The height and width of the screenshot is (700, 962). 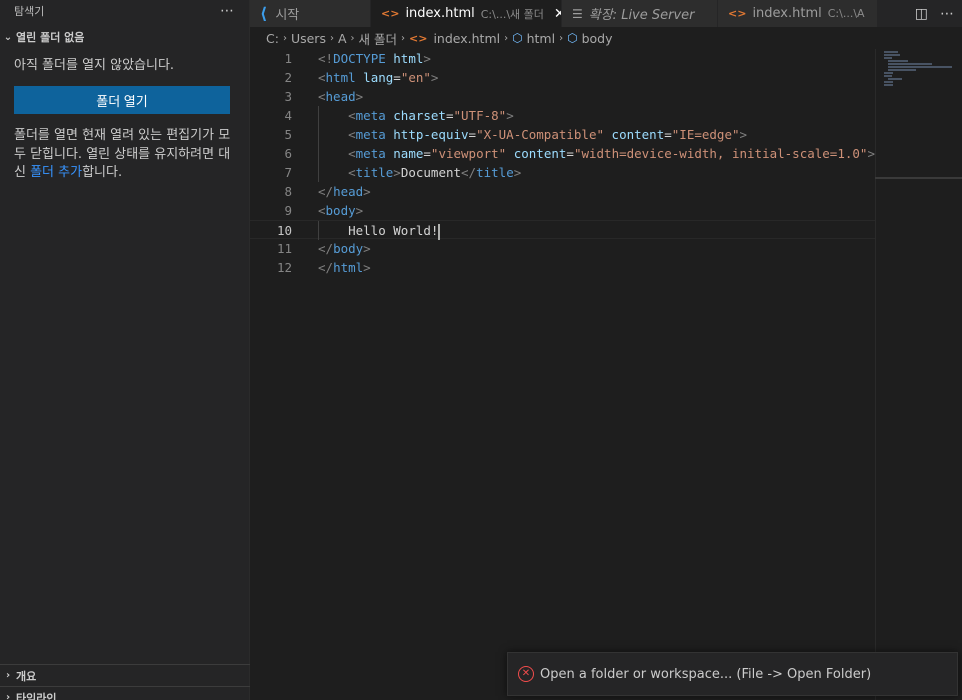 What do you see at coordinates (94, 65) in the screenshot?
I see `no-folder-message: 아직 폴더를 열지 않았습니다.` at bounding box center [94, 65].